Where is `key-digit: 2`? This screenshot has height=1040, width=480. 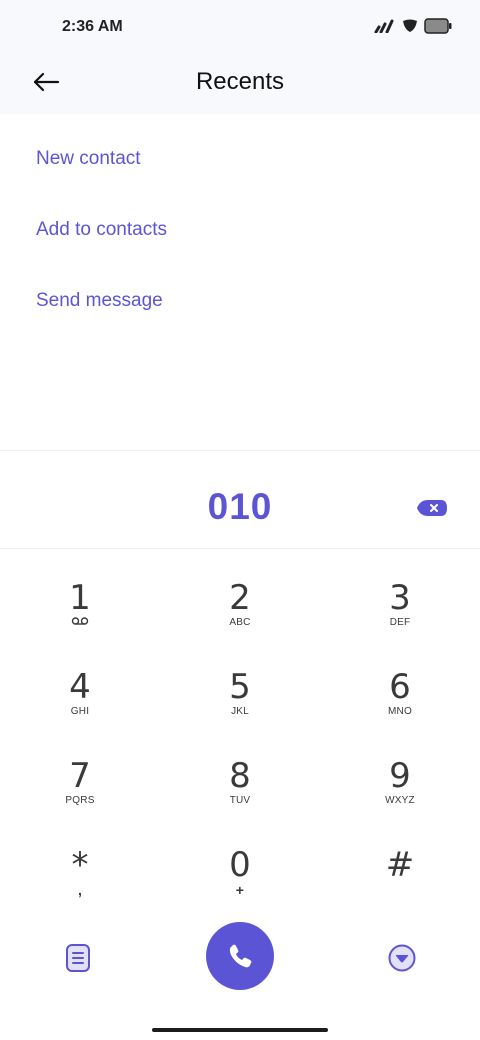 key-digit: 2 is located at coordinates (240, 598).